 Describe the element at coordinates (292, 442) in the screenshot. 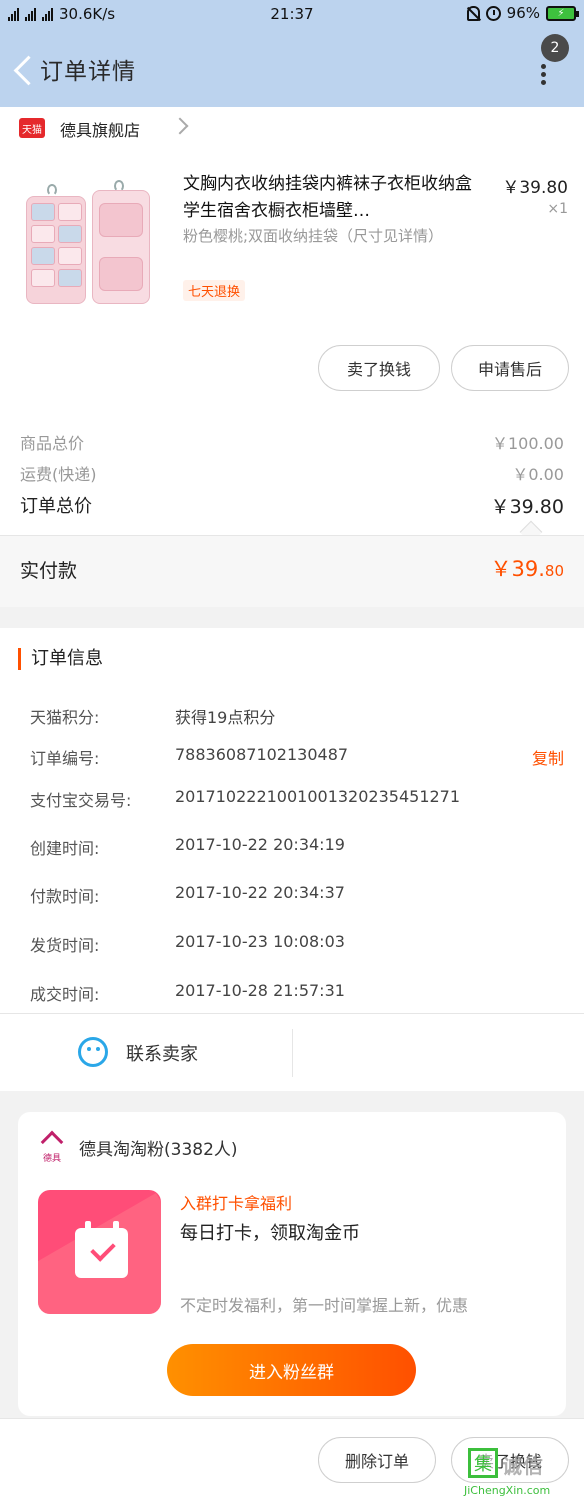

I see `goods-total-row: 商品总价 ￥100.00` at that location.